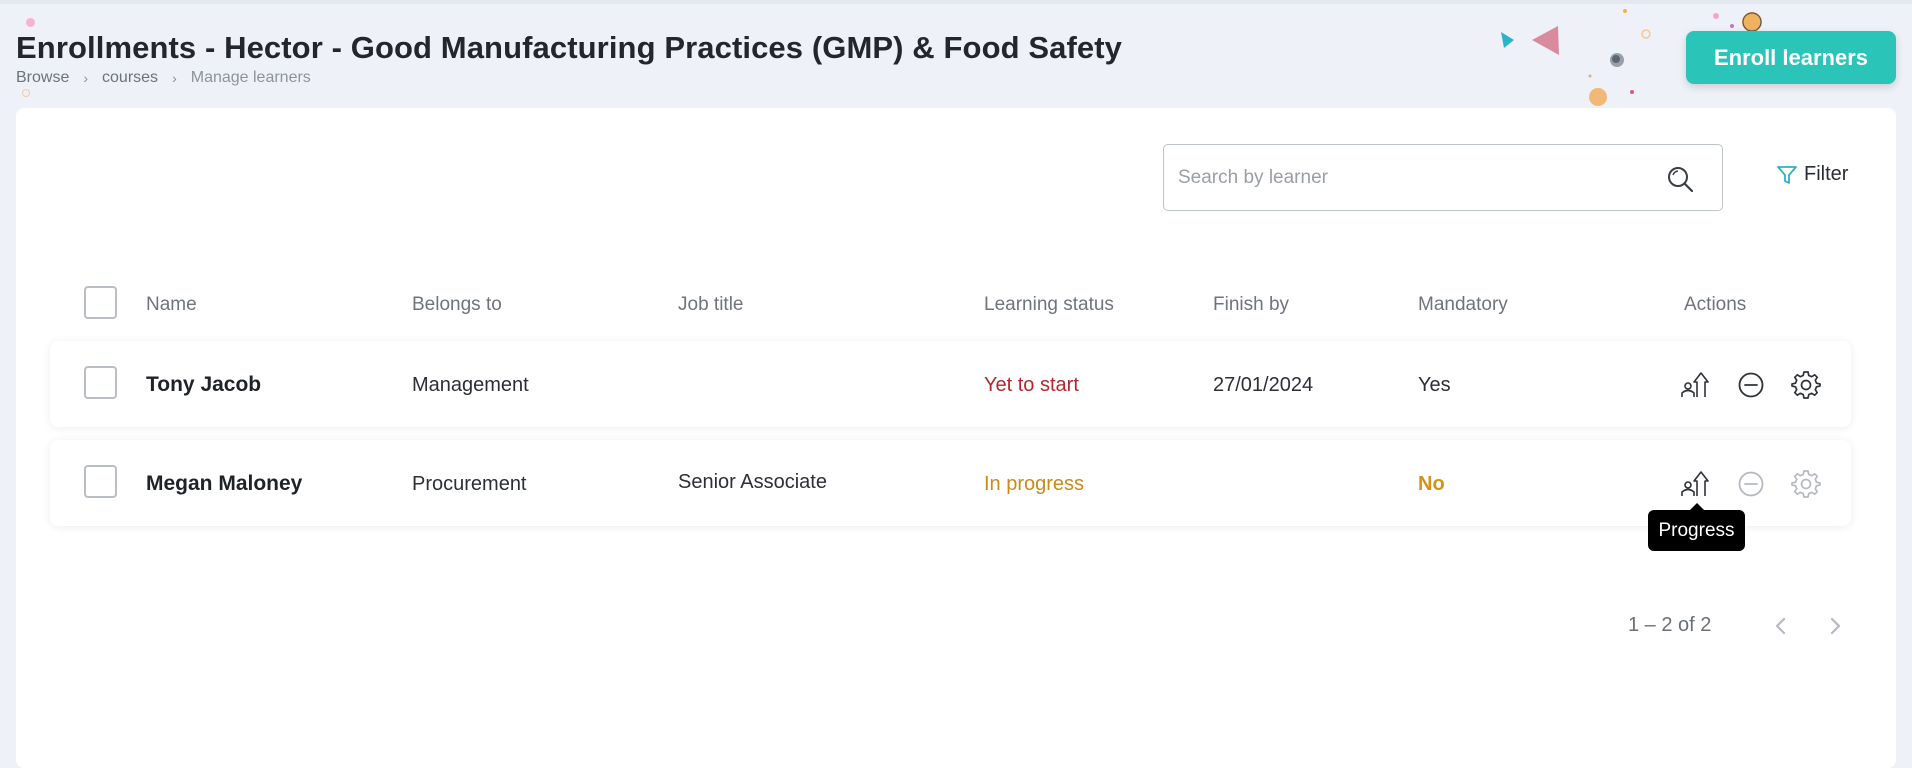 This screenshot has height=768, width=1912. What do you see at coordinates (130, 78) in the screenshot?
I see `breadcrumb-courses: courses` at bounding box center [130, 78].